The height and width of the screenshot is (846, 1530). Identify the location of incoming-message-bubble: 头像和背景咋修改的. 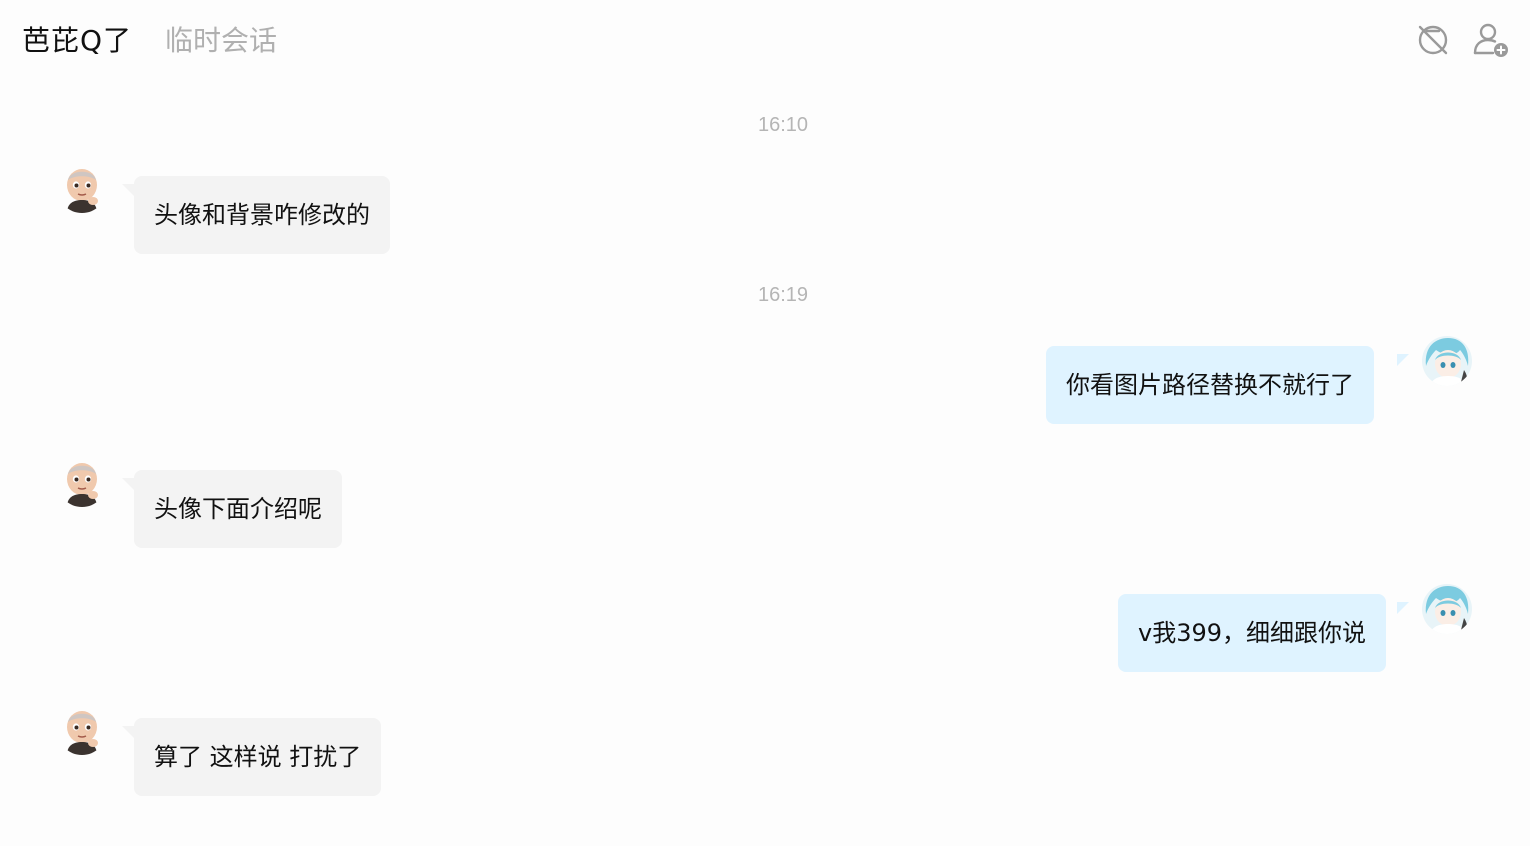
(262, 215).